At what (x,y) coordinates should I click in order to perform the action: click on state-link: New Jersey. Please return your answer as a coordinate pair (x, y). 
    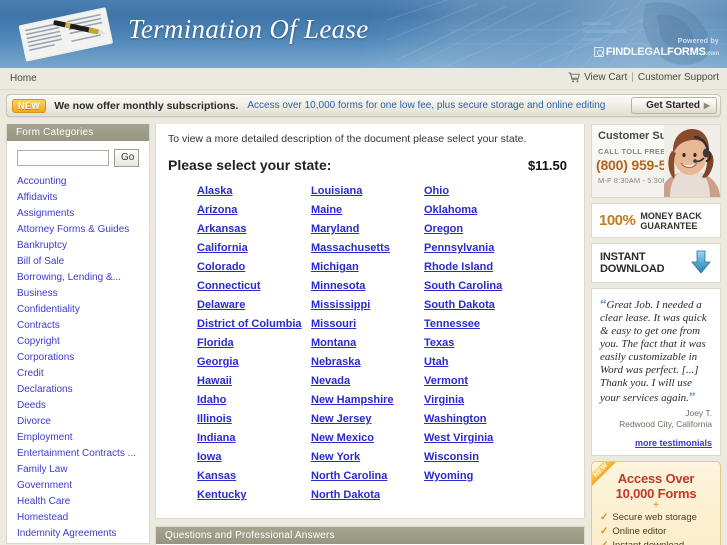
    Looking at the image, I should click on (367, 419).